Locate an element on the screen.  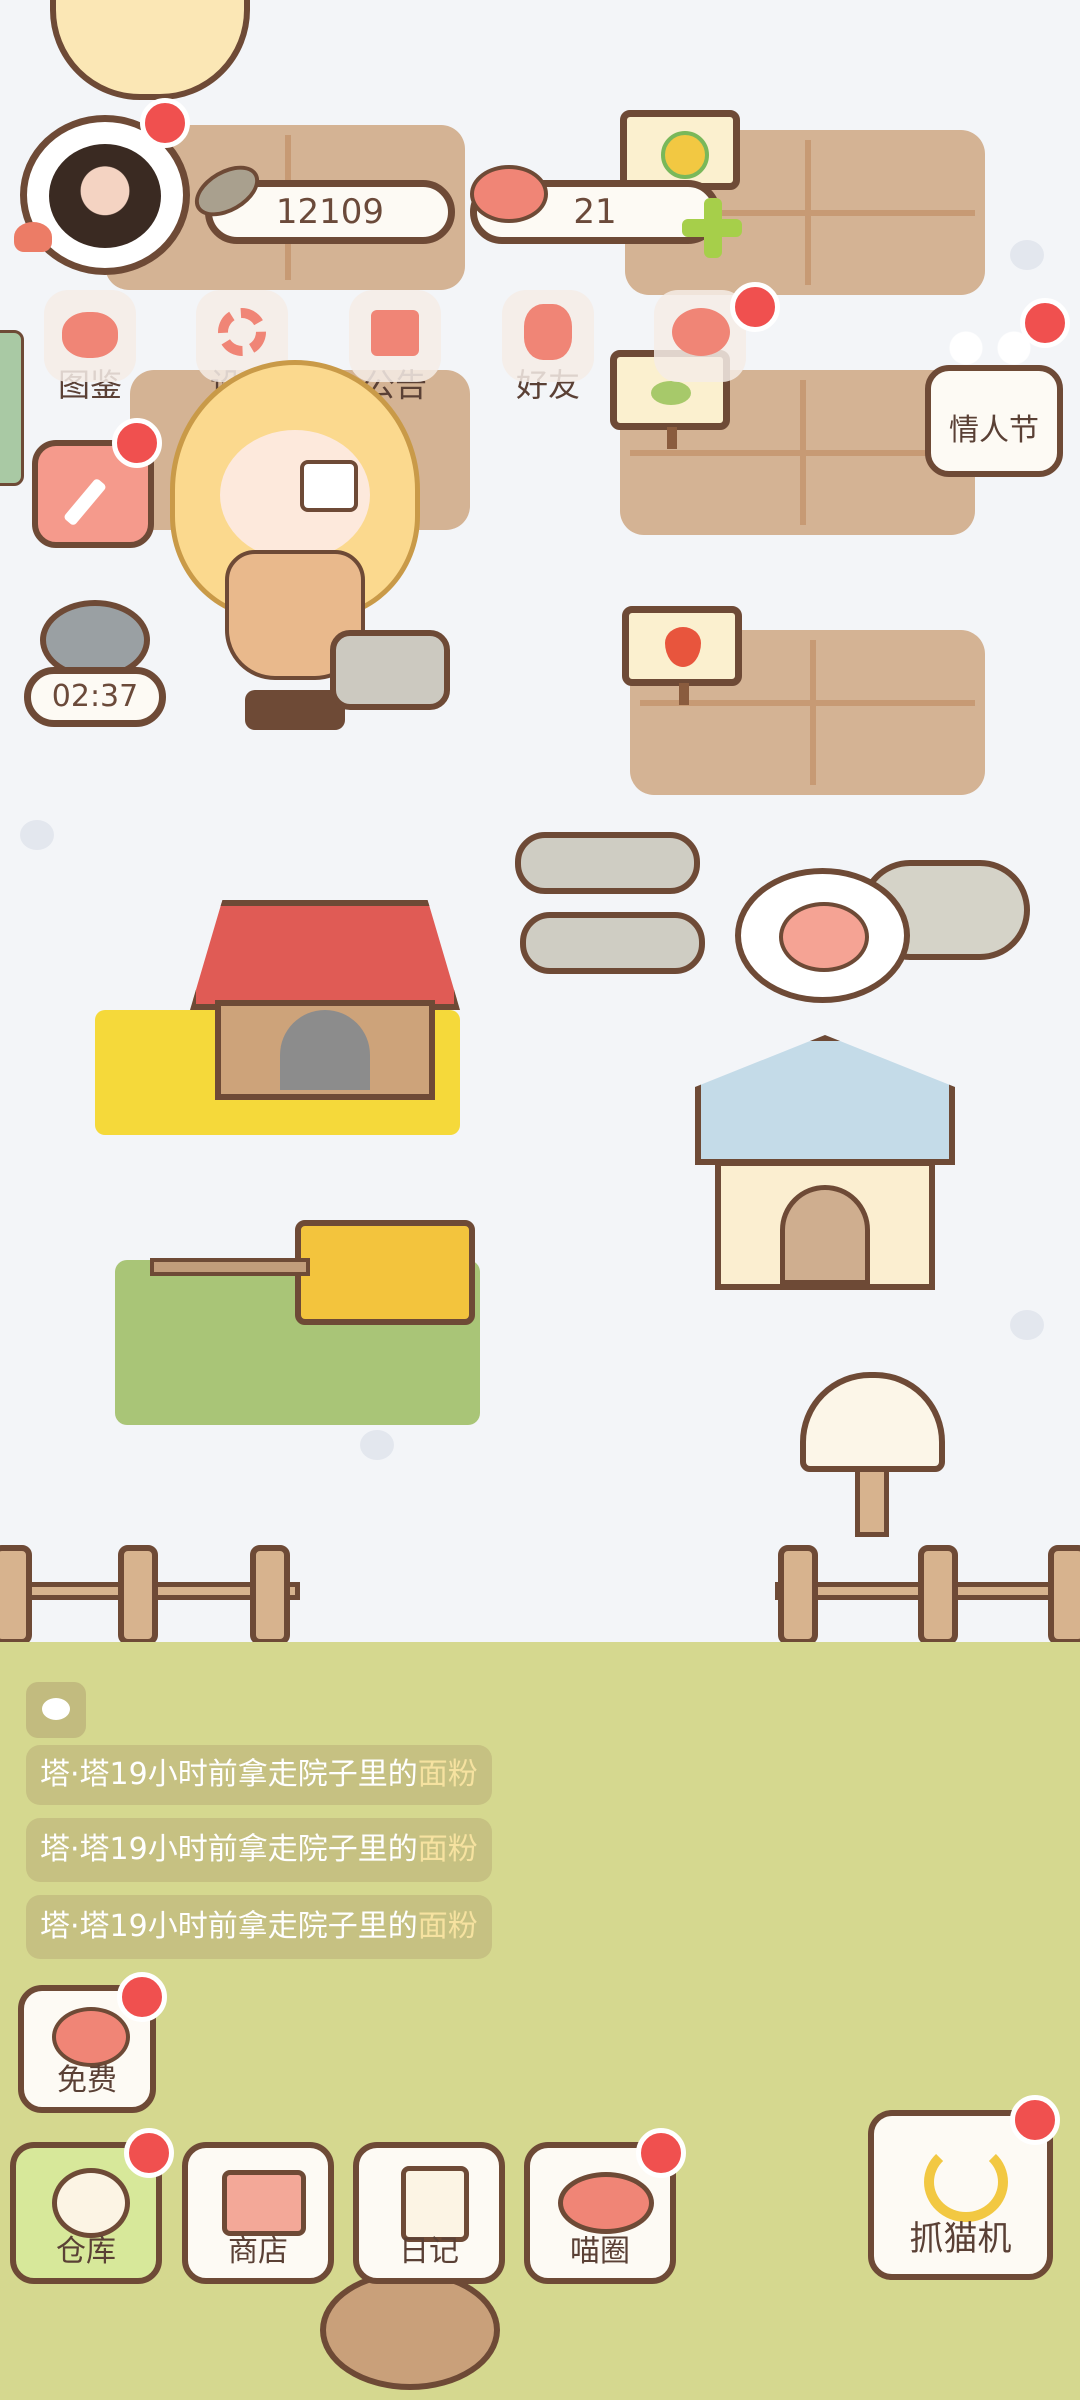
corn-sign is located at coordinates (680, 159).